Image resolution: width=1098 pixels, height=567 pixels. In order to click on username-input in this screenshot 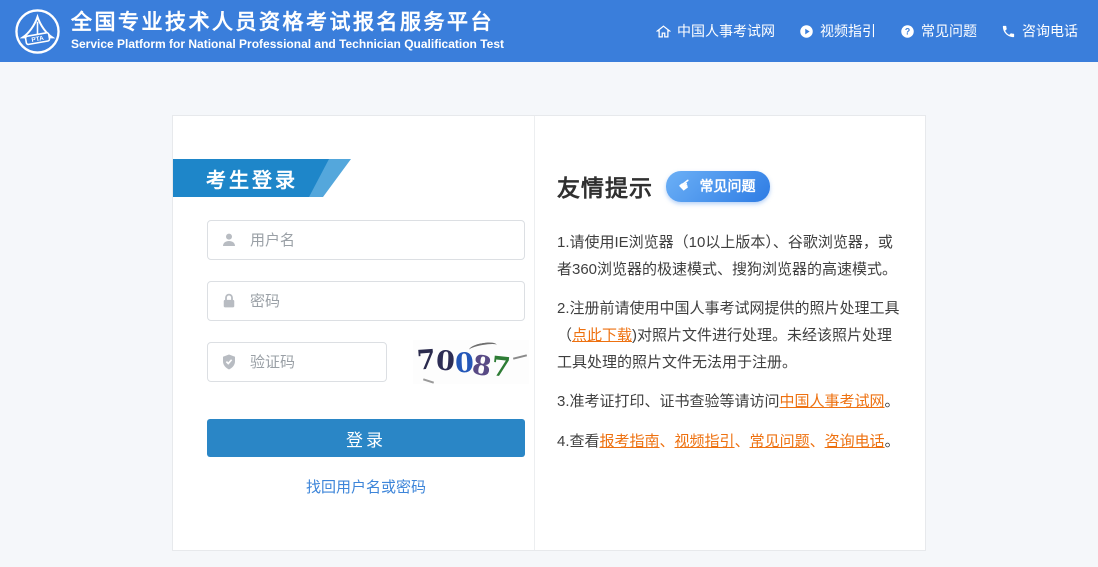, I will do `click(366, 240)`.